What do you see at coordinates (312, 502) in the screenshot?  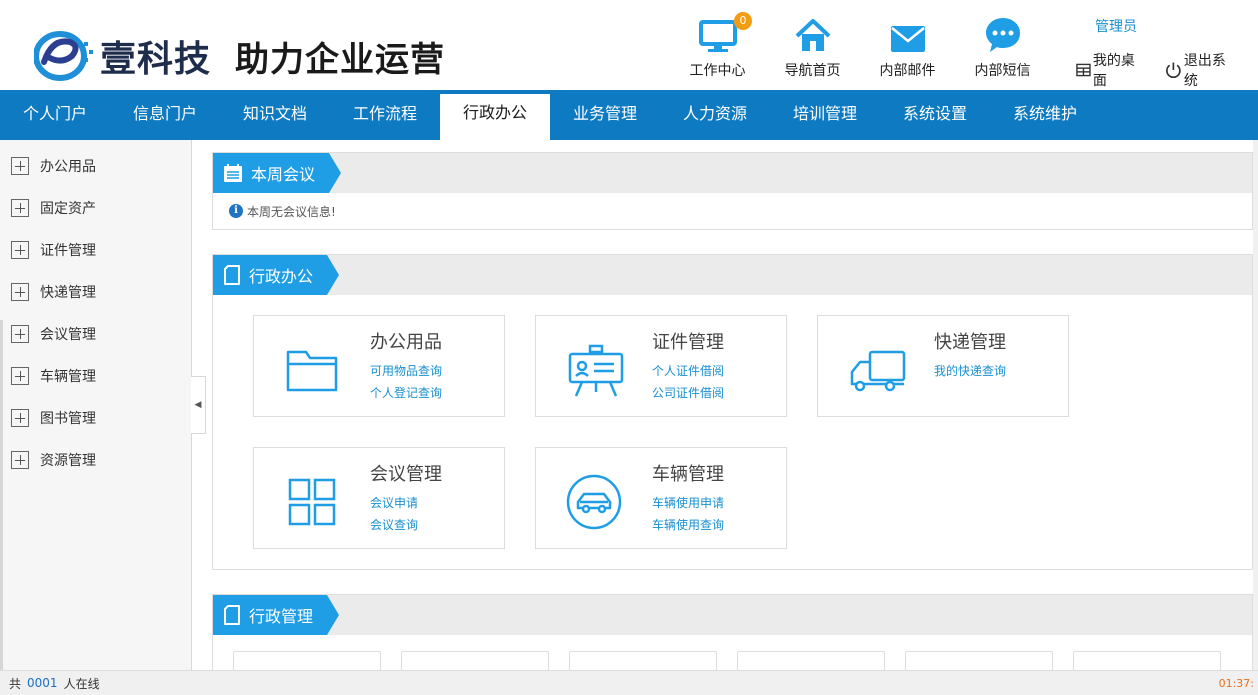 I see `grid-icon` at bounding box center [312, 502].